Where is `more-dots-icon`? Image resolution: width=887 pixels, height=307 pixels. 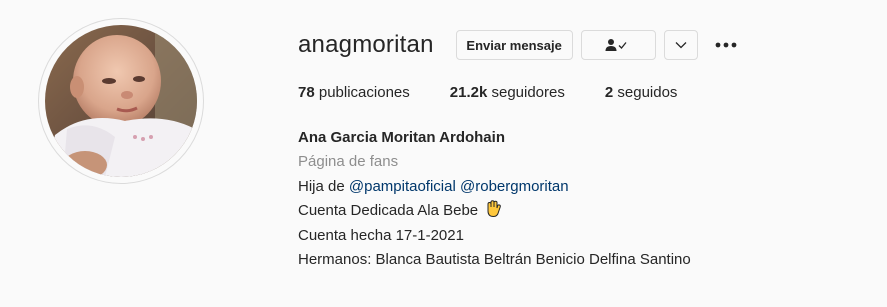 more-dots-icon is located at coordinates (726, 45).